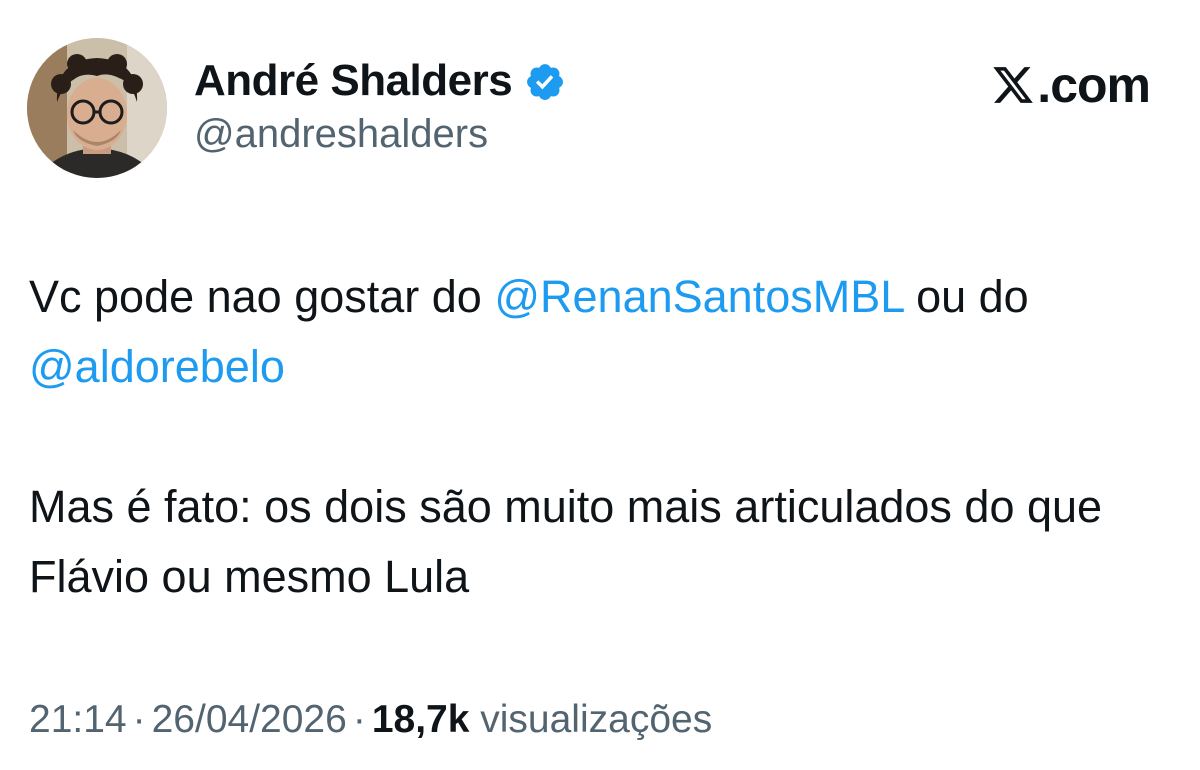  Describe the element at coordinates (596, 719) in the screenshot. I see `views-label: visualizações` at that location.